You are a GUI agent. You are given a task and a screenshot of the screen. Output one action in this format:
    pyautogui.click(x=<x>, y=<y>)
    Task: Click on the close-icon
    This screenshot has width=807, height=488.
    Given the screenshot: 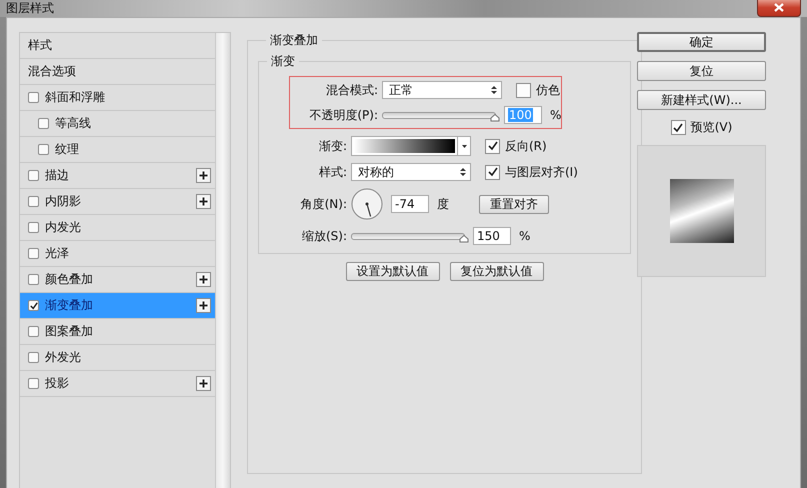 What is the action you would take?
    pyautogui.click(x=779, y=7)
    